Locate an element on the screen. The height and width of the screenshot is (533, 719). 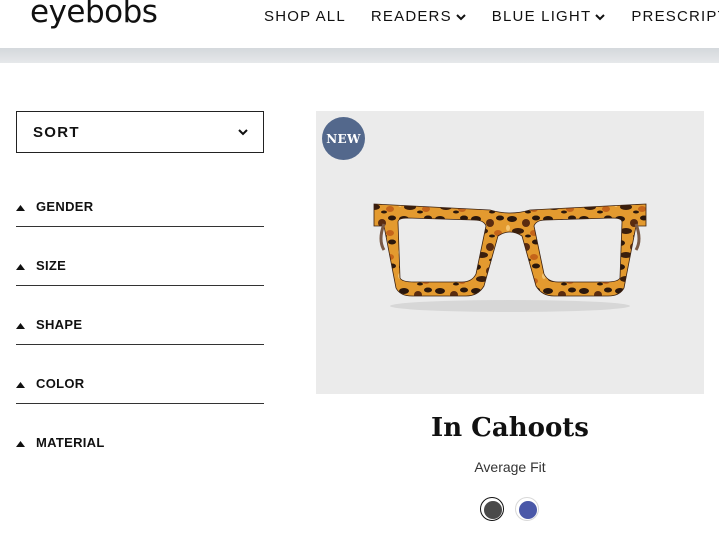
nav-label: SHOP ALL is located at coordinates (305, 16).